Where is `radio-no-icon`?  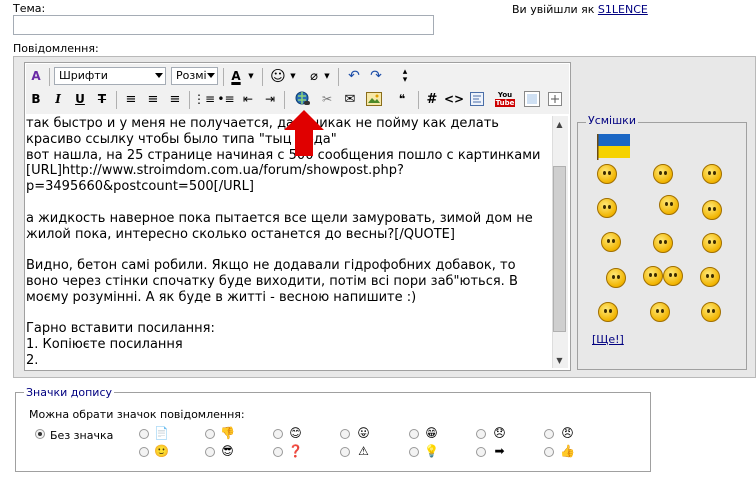 radio-no-icon is located at coordinates (40, 434).